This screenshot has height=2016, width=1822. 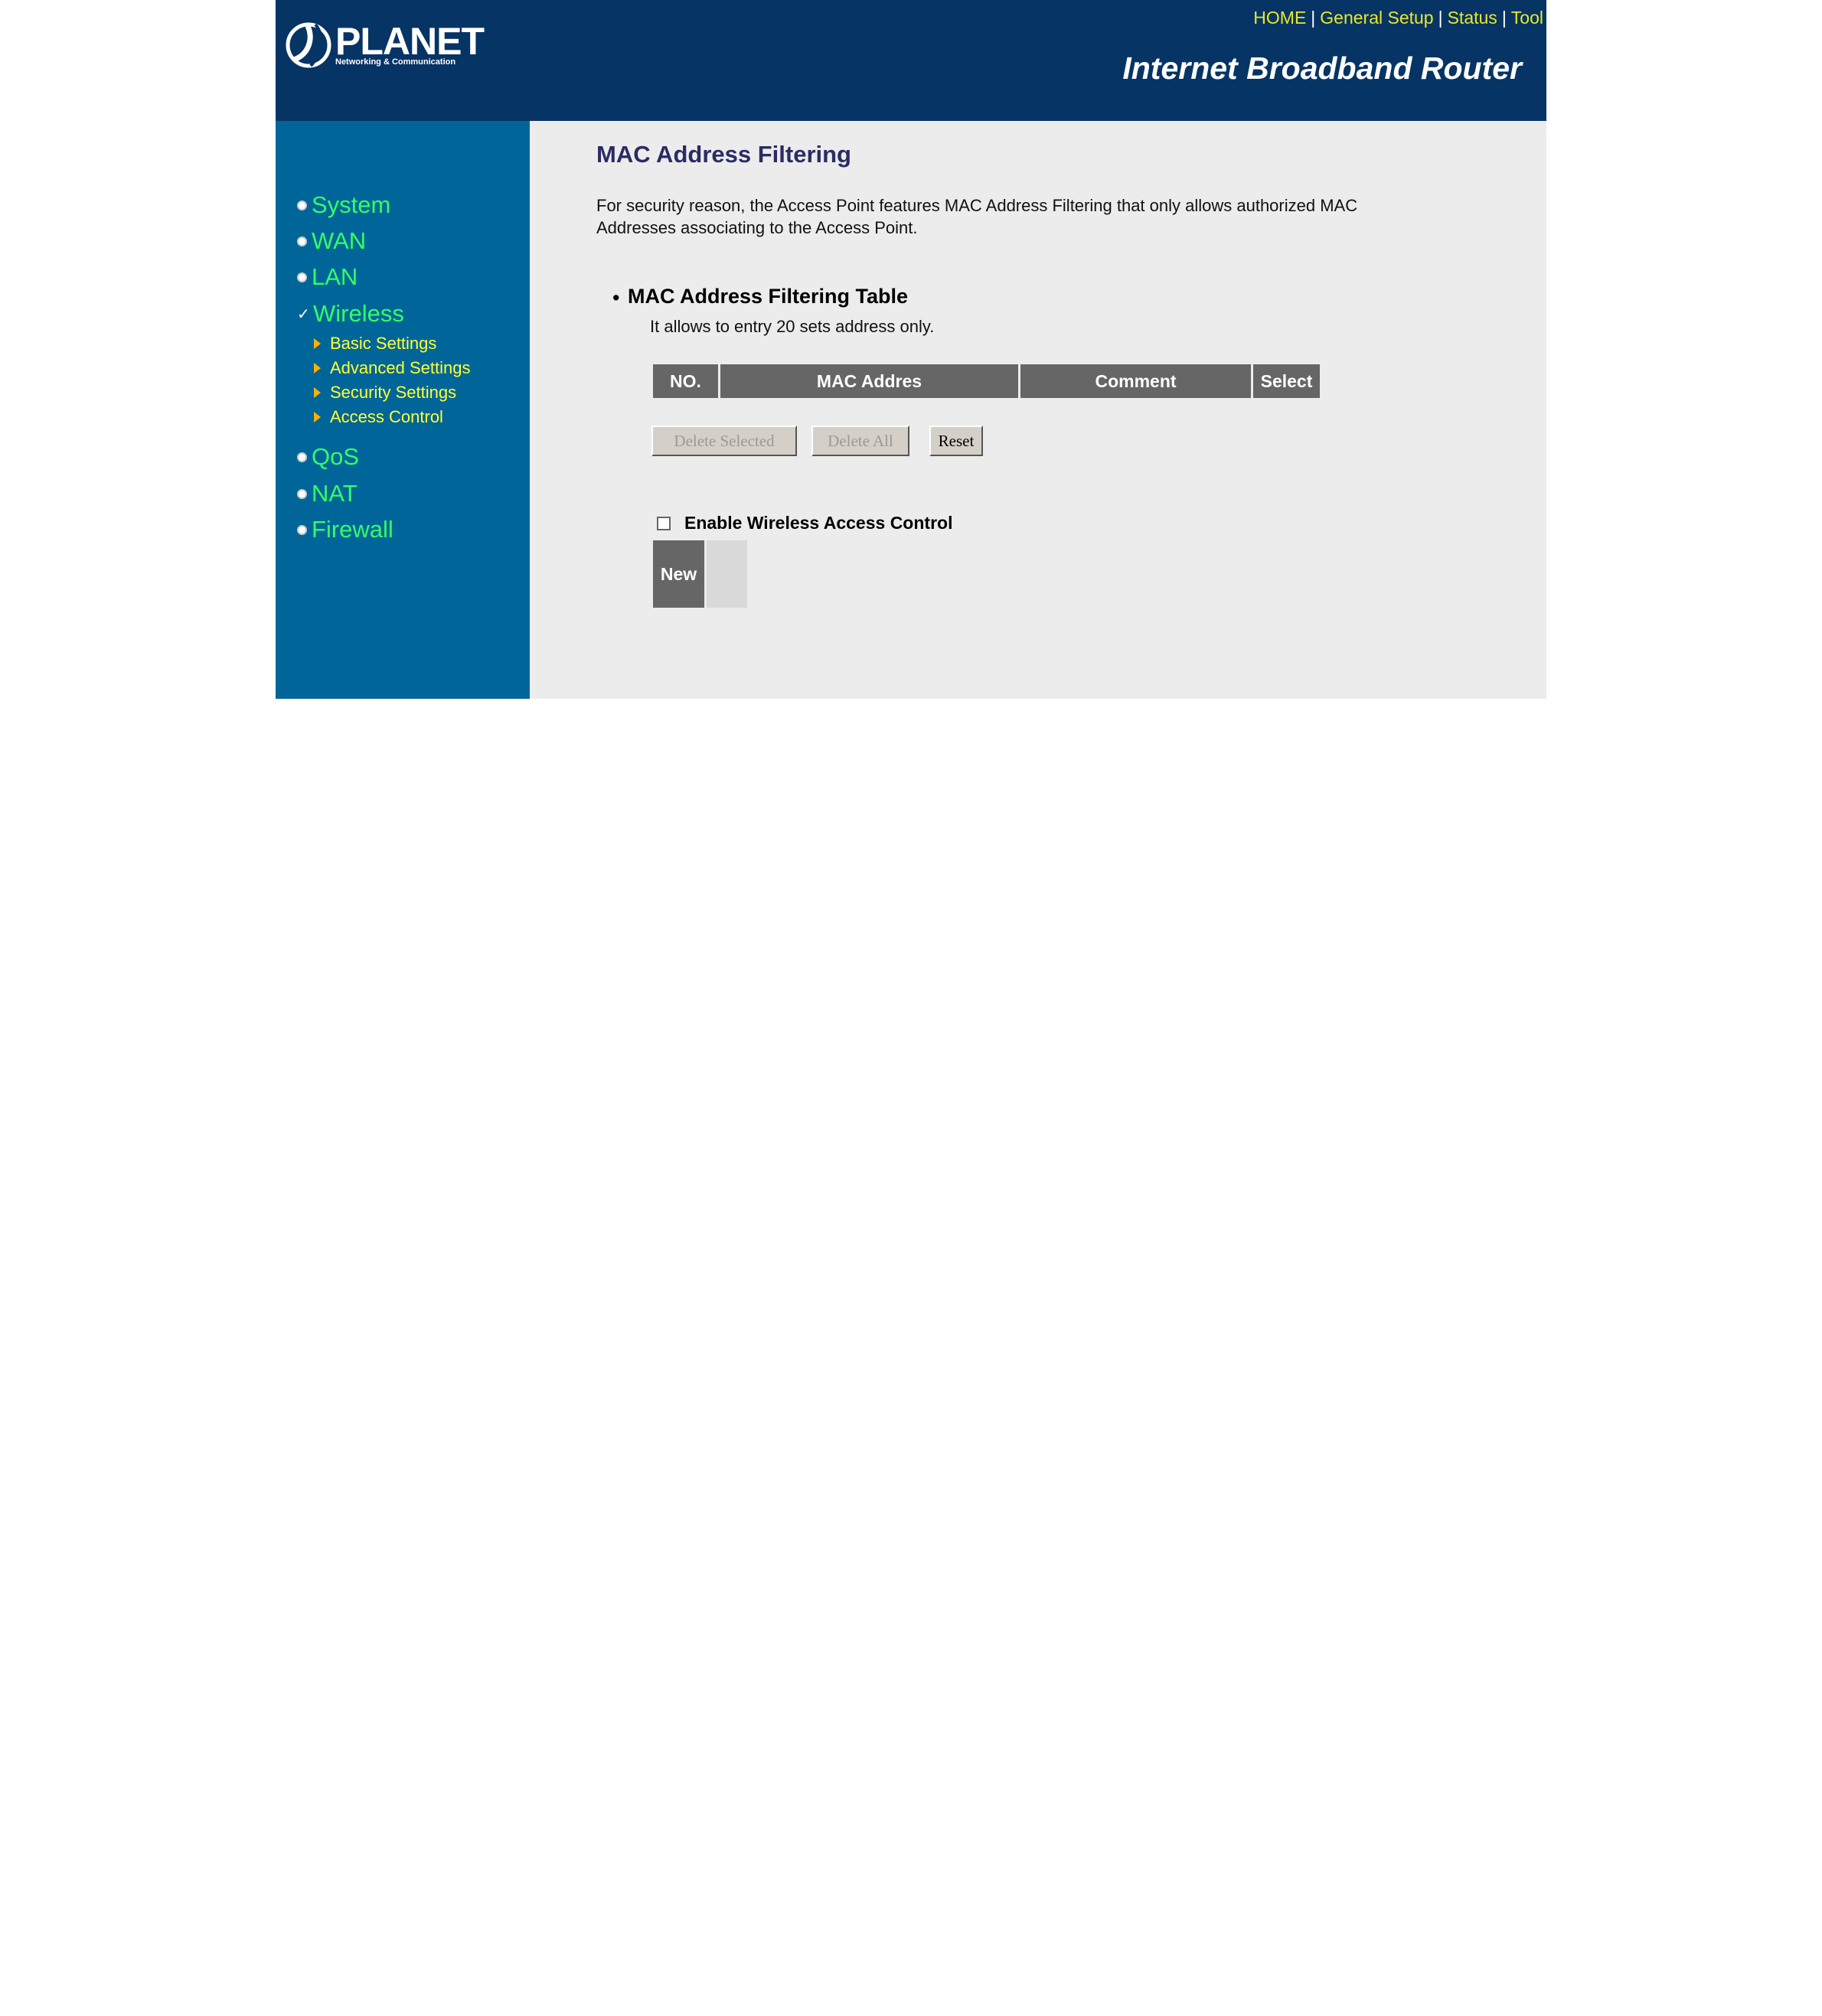 What do you see at coordinates (1527, 18) in the screenshot?
I see `nav-link-tool: Tool` at bounding box center [1527, 18].